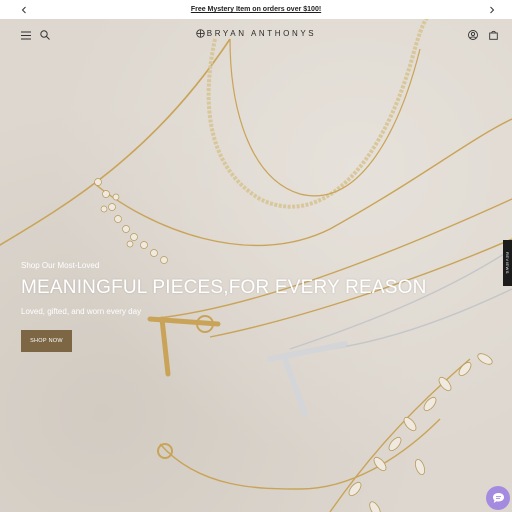 This screenshot has width=512, height=512. I want to click on hero-title: MEANINGFUL PIECES,FOR EVERY REASON, so click(224, 287).